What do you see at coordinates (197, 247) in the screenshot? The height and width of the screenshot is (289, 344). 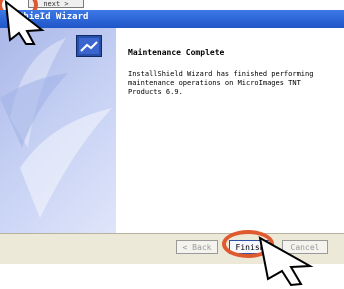 I see `back-button: < Back` at bounding box center [197, 247].